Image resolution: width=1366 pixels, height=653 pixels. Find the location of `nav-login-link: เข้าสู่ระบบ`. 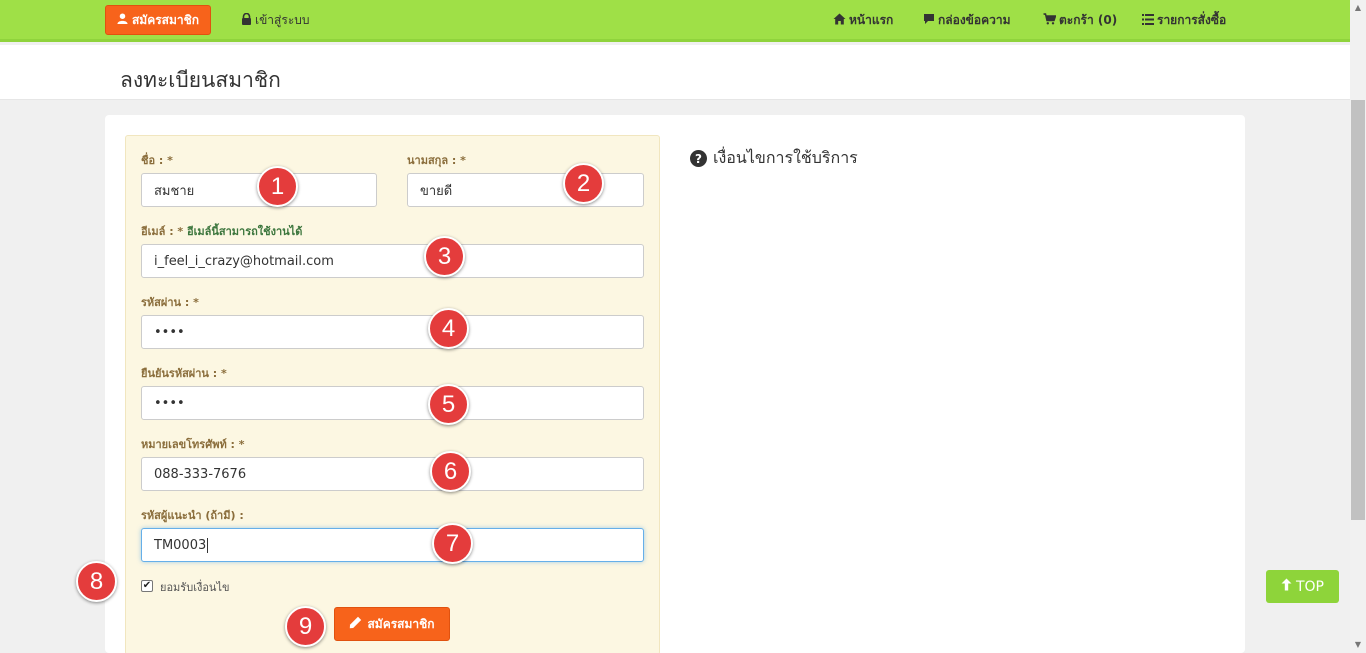

nav-login-link: เข้าสู่ระบบ is located at coordinates (275, 20).